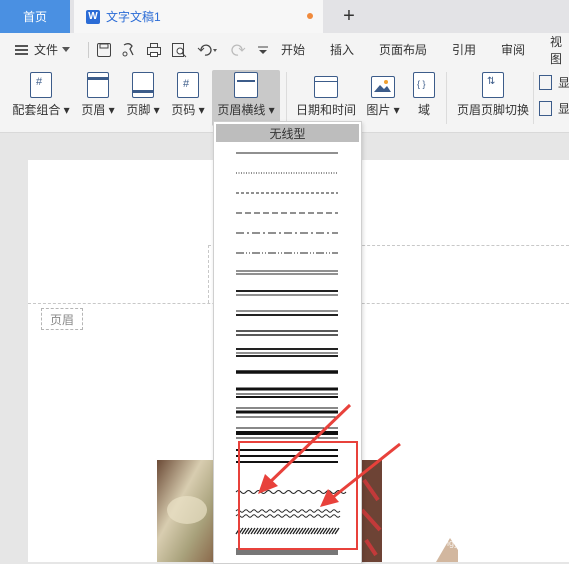 Image resolution: width=569 pixels, height=564 pixels. I want to click on baidu-watermark: Bai du 经验 jingyan.baidu.com, so click(488, 530).